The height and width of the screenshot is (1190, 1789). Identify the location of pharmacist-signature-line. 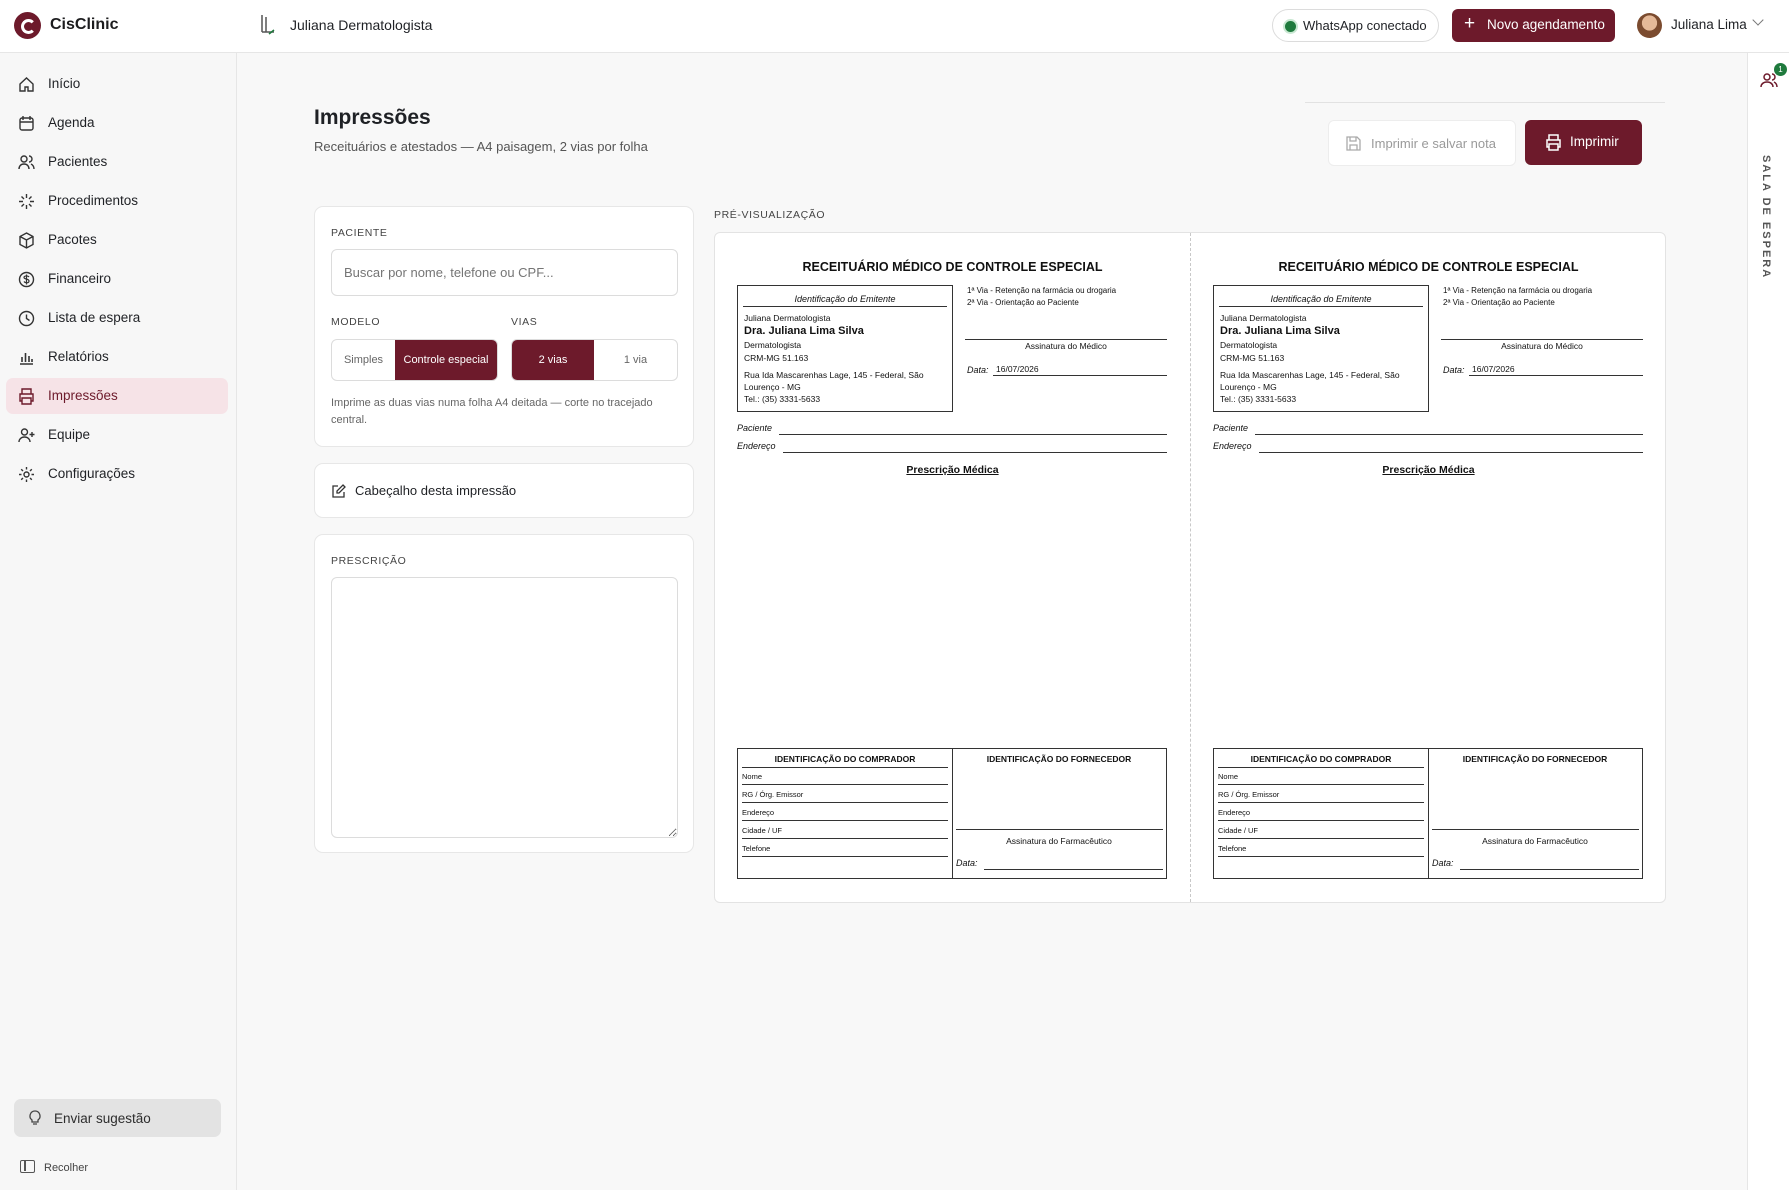
(1535, 829).